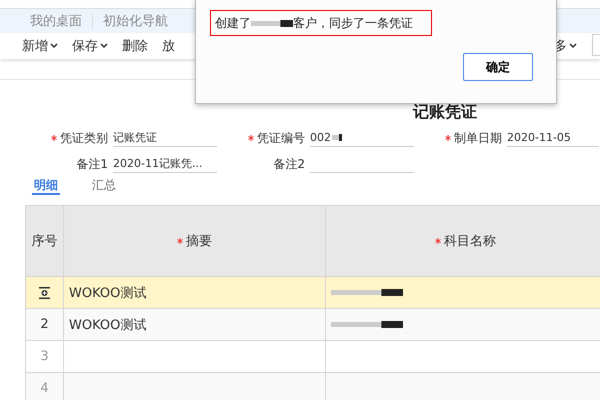 This screenshot has height=400, width=600. I want to click on field-label: 凭证类别, so click(84, 138).